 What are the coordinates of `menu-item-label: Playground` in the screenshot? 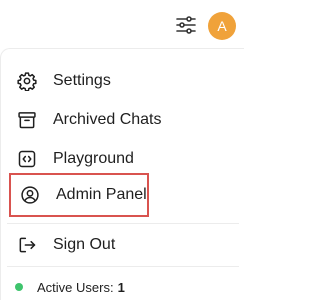 It's located at (93, 158).